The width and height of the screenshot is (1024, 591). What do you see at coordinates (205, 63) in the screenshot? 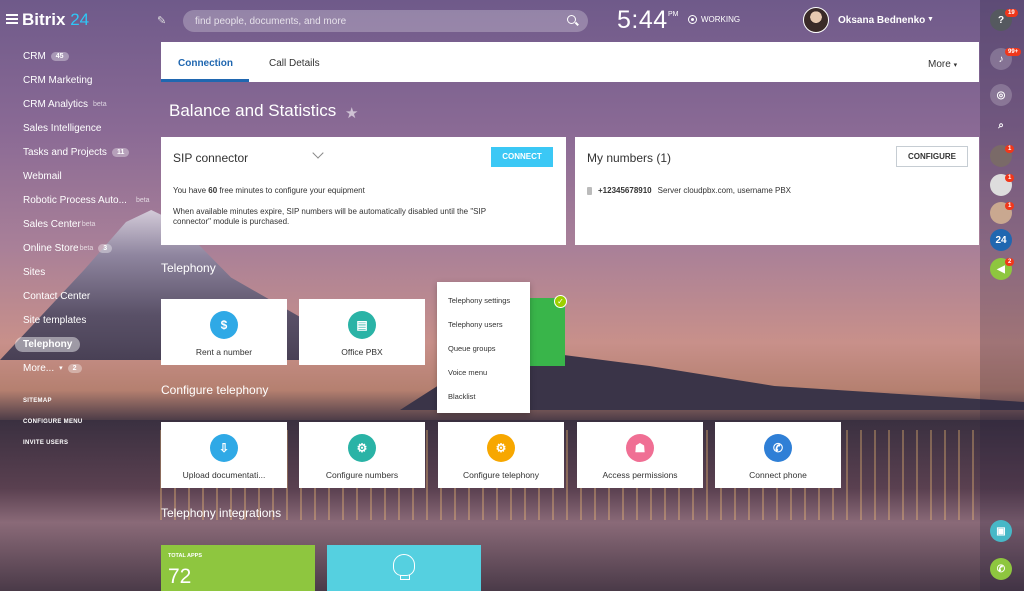
I see `tab-connection: Connection` at bounding box center [205, 63].